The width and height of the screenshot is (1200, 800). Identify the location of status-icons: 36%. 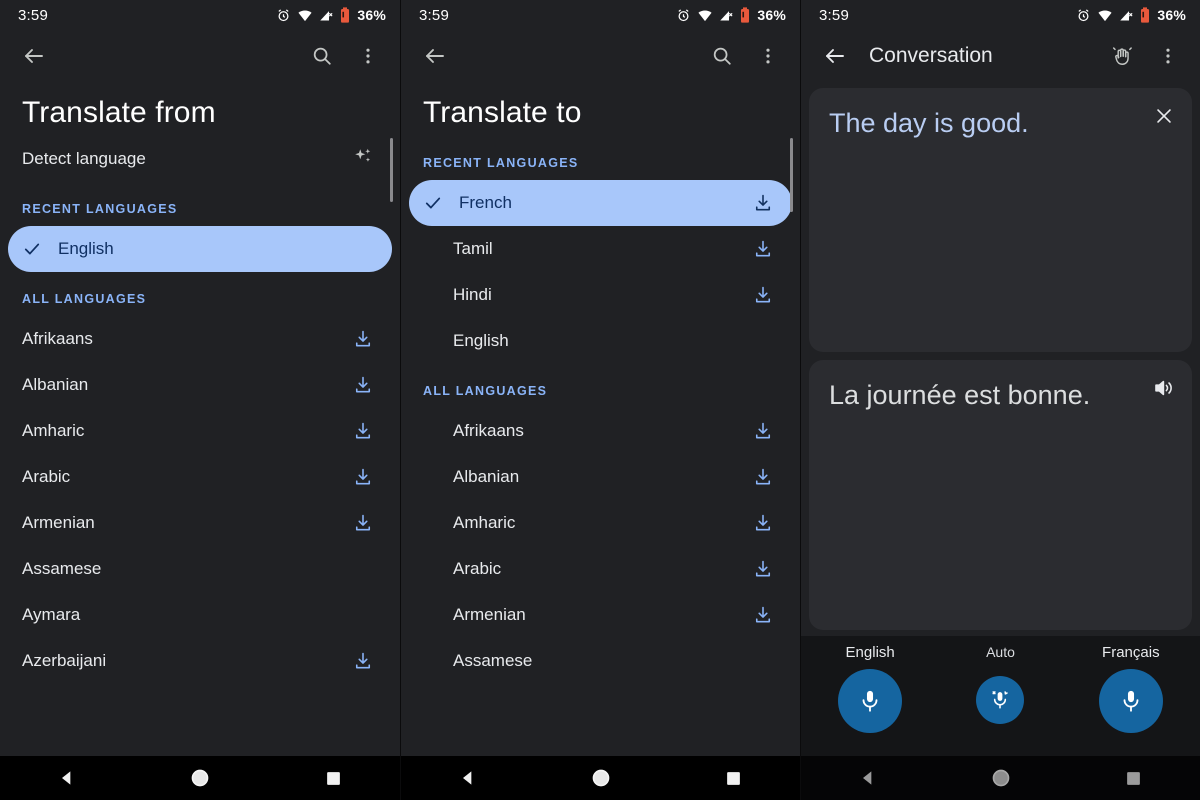
(331, 15).